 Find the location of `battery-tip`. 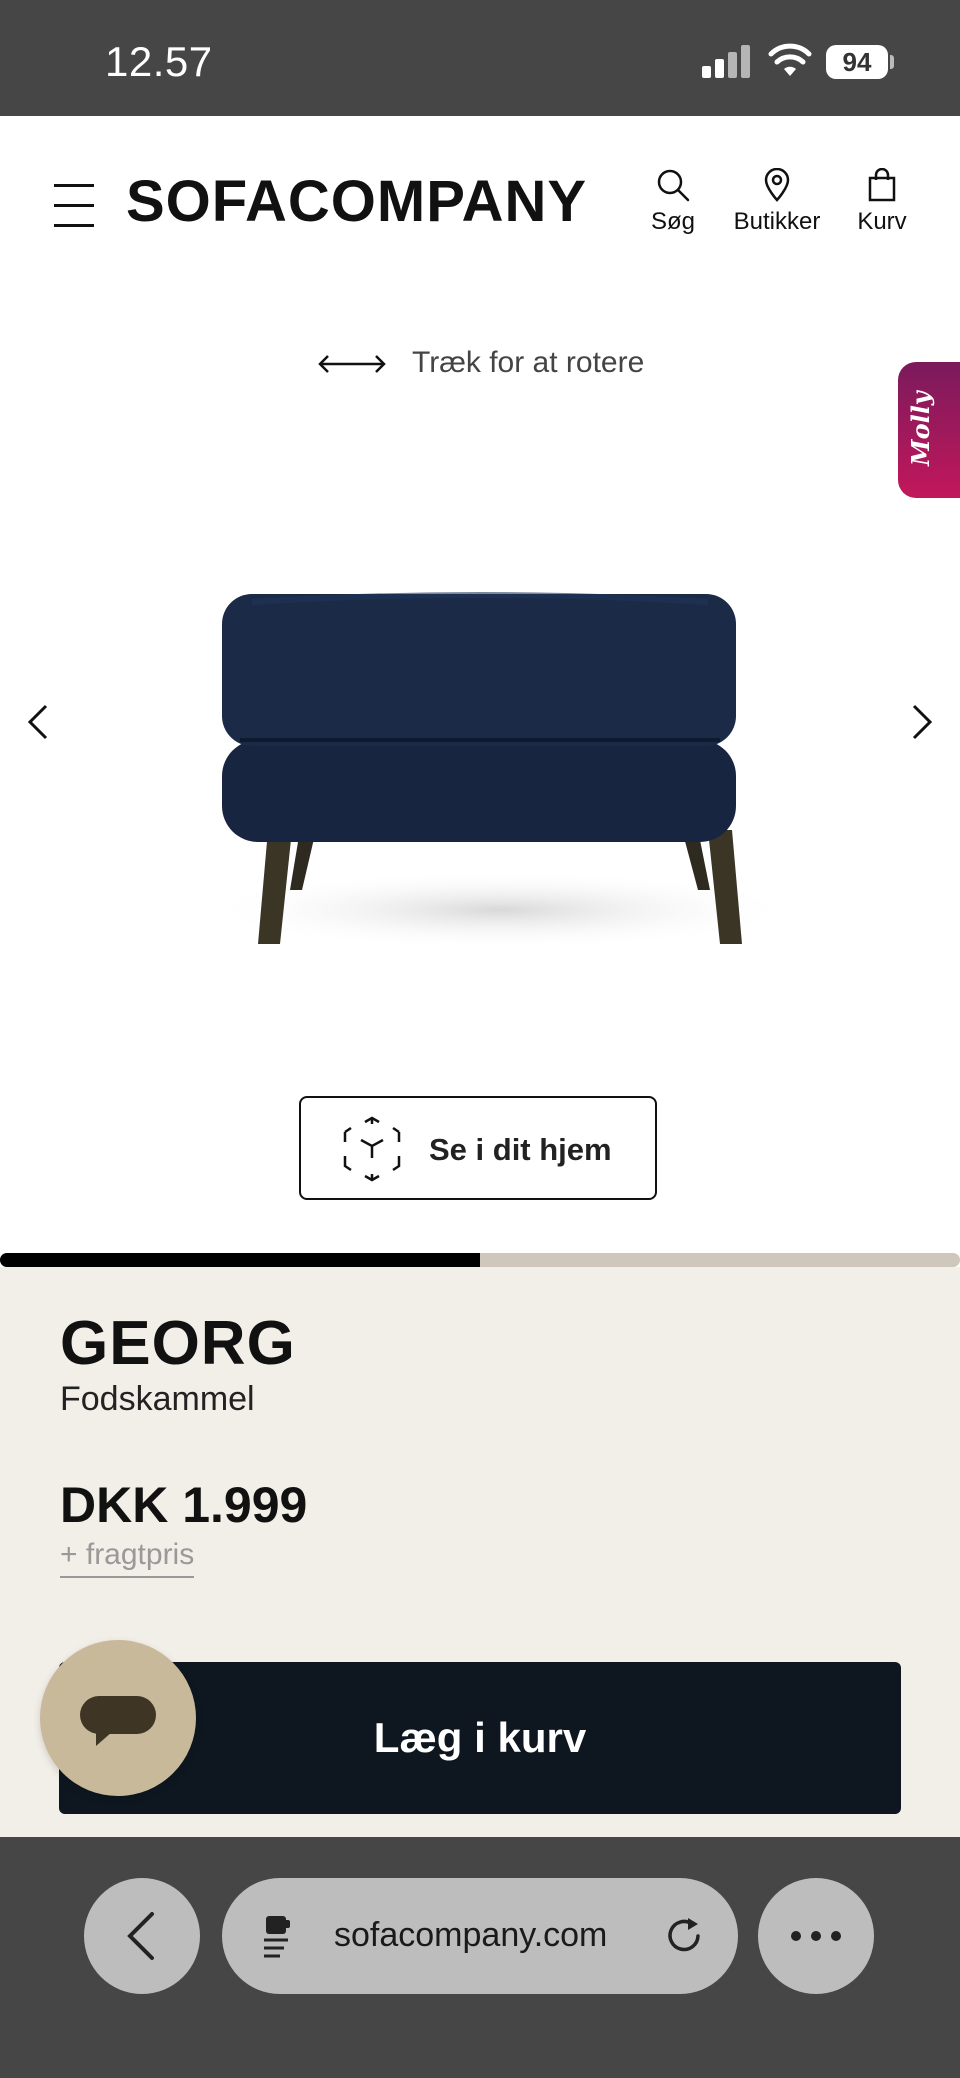

battery-tip is located at coordinates (892, 62).